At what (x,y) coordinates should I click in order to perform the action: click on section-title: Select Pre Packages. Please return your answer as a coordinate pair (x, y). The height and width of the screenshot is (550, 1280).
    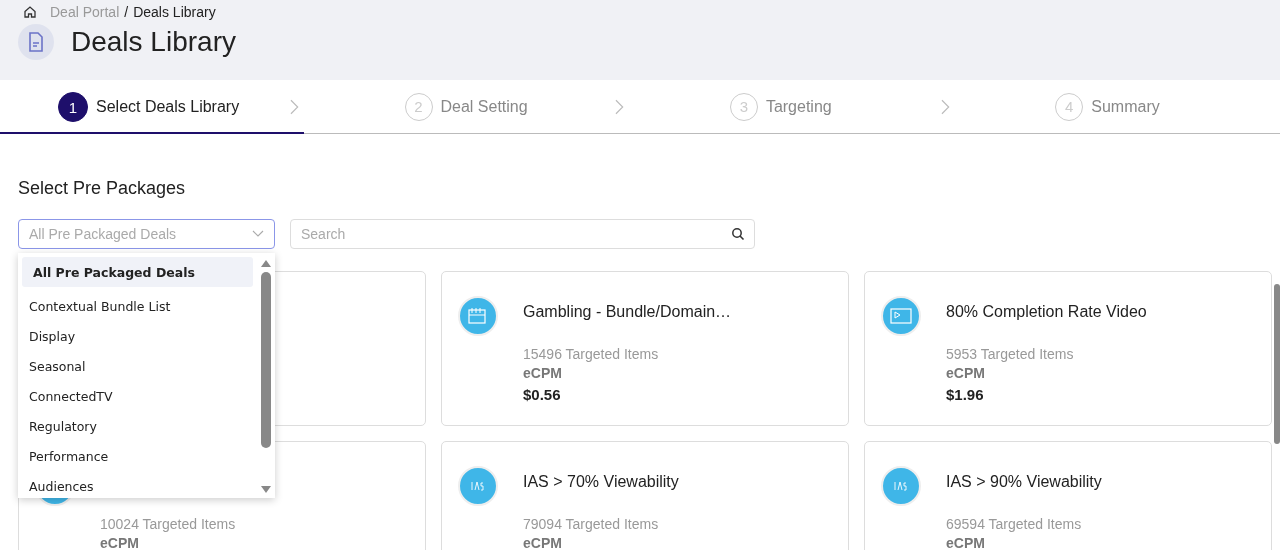
    Looking at the image, I should click on (102, 188).